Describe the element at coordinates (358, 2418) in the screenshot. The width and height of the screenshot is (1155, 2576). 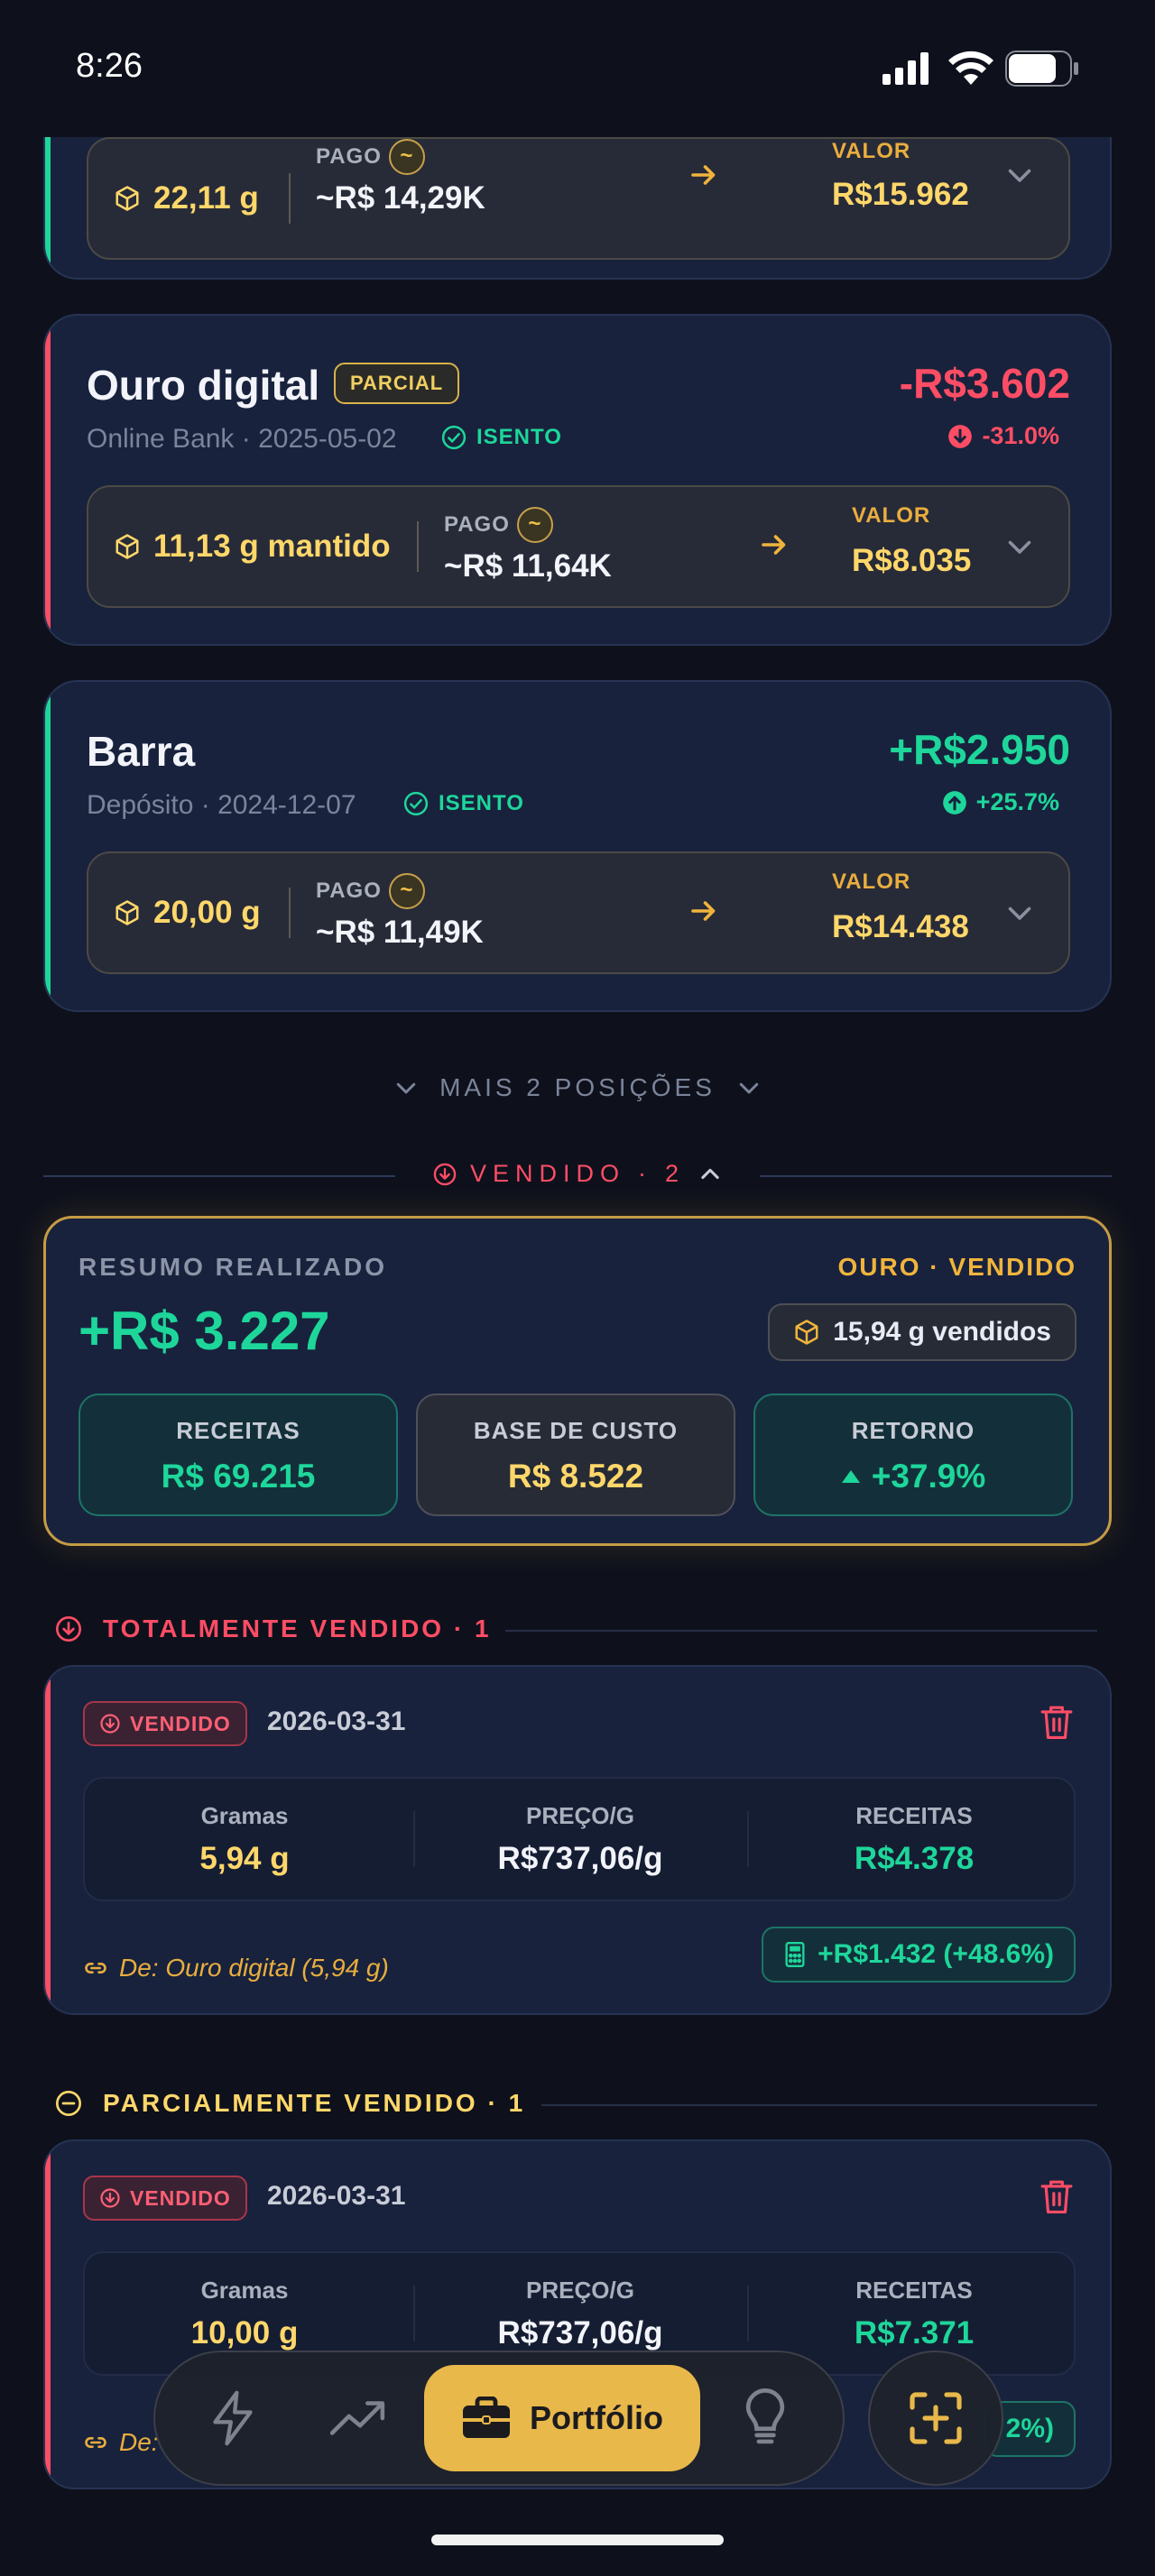
I see `trending-up-icon` at that location.